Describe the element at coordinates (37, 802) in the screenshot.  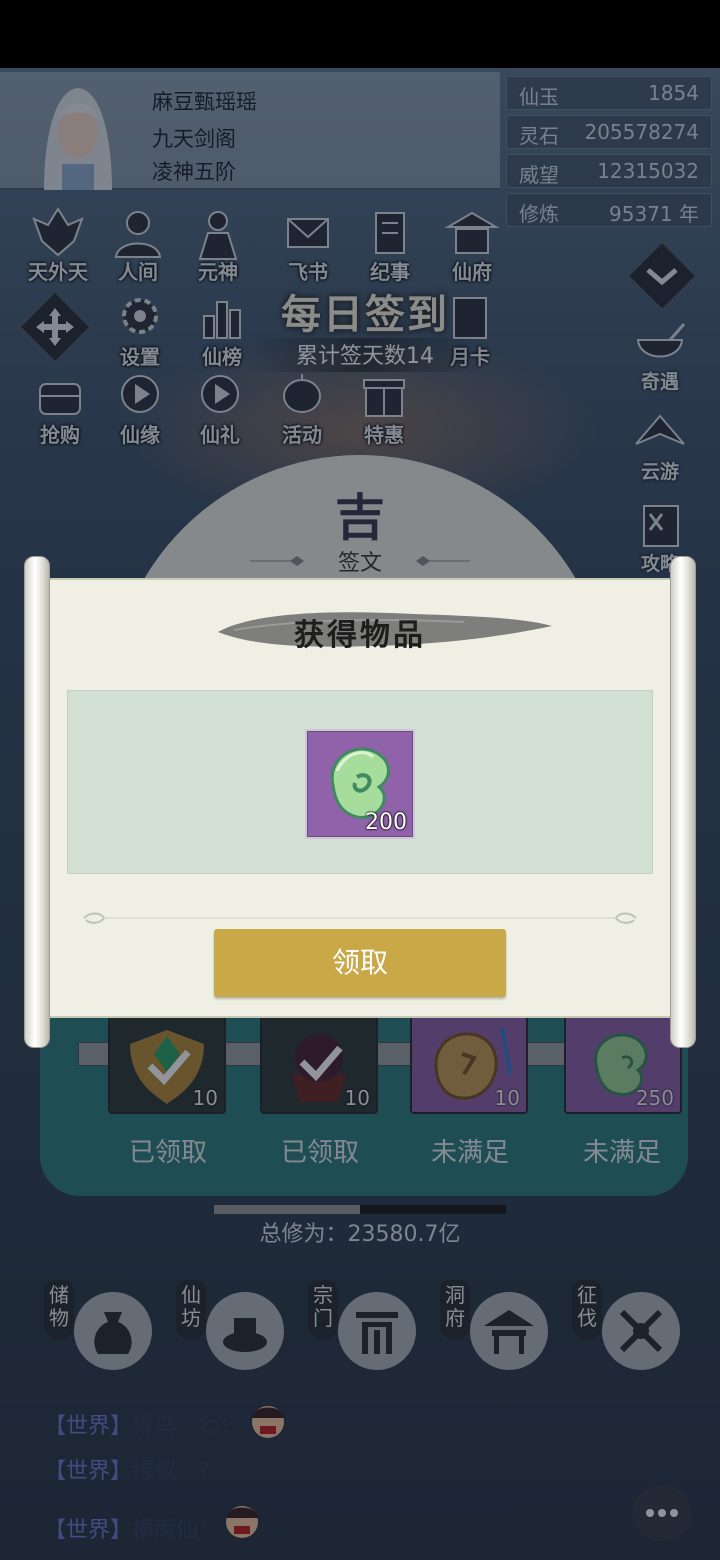
I see `scroll-rod-left` at that location.